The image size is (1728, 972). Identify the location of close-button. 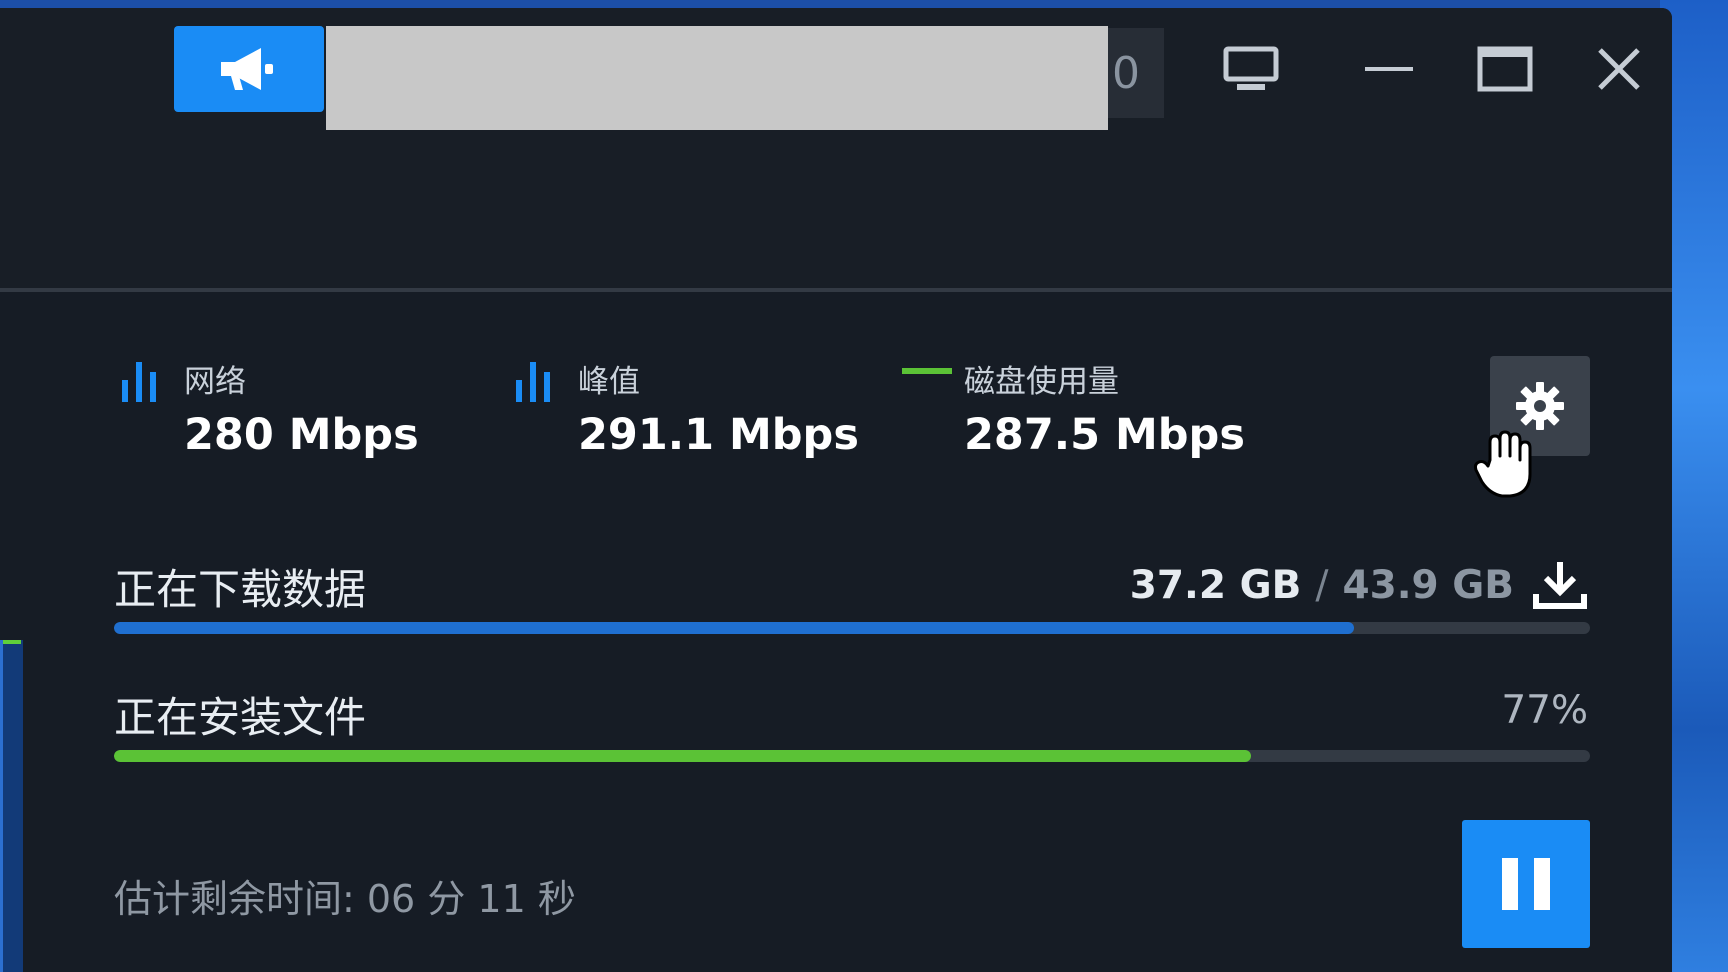
(1619, 69).